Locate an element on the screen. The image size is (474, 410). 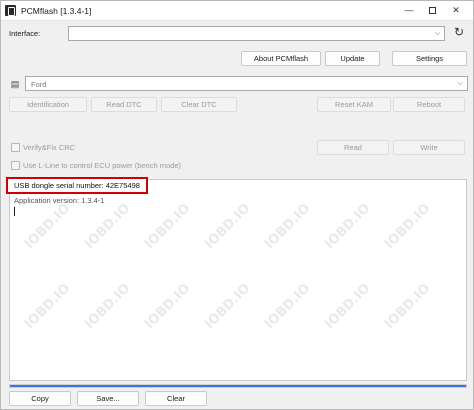
refresh-icon: ↻ is located at coordinates (459, 32).